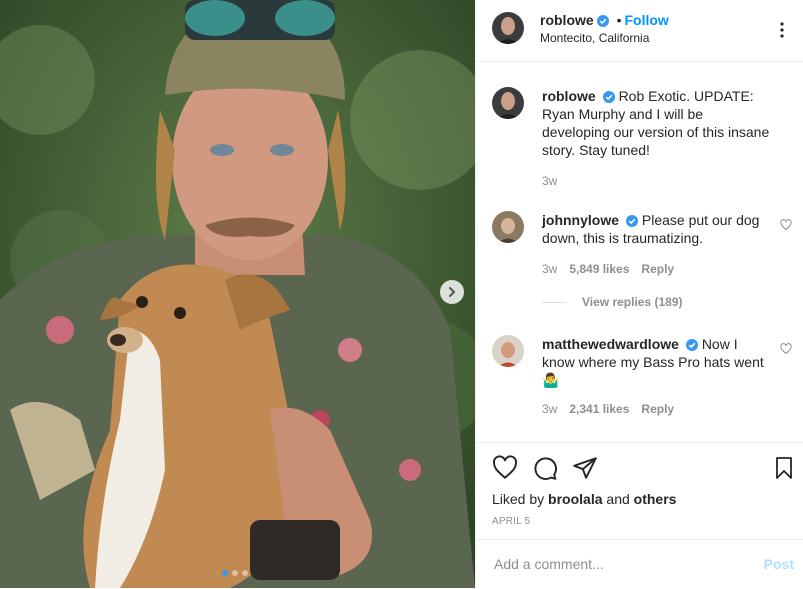 The width and height of the screenshot is (803, 589). I want to click on carousel-indicator, so click(235, 573).